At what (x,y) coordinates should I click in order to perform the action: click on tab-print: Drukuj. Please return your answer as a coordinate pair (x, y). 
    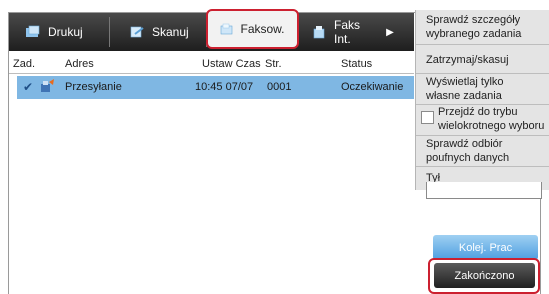
    Looking at the image, I should click on (59, 32).